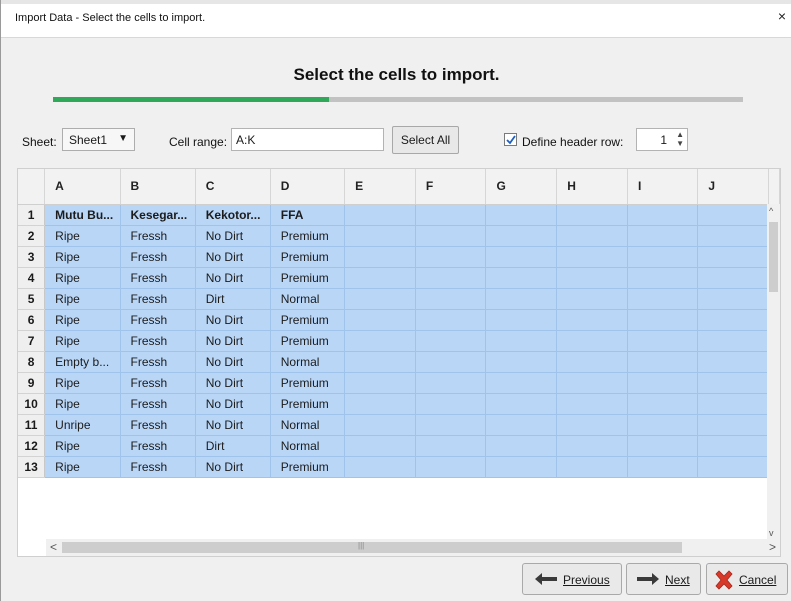  What do you see at coordinates (399, 341) in the screenshot?
I see `table-row: 7 Ripe Fressh No Dirt Premium` at bounding box center [399, 341].